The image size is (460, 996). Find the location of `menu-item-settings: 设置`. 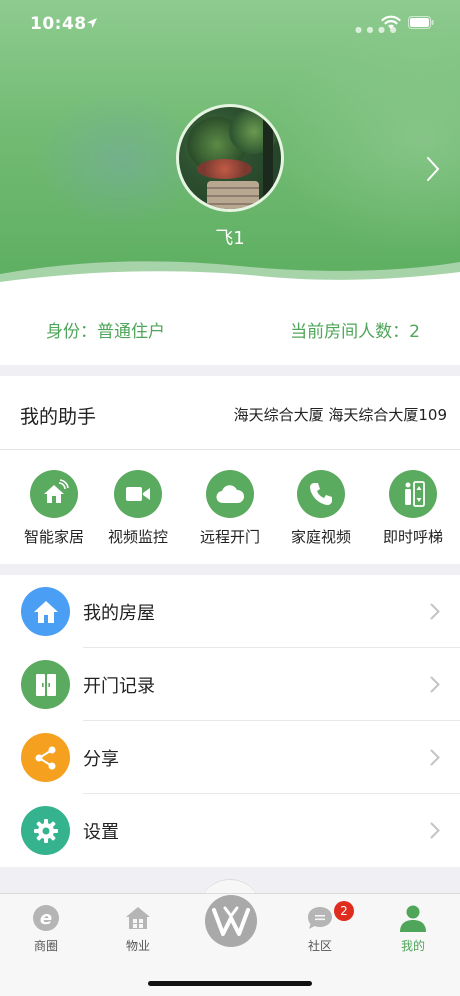

menu-item-settings: 设置 is located at coordinates (230, 830).